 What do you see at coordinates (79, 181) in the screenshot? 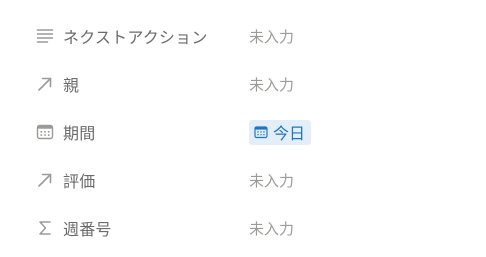
I see `property-label: 評価` at bounding box center [79, 181].